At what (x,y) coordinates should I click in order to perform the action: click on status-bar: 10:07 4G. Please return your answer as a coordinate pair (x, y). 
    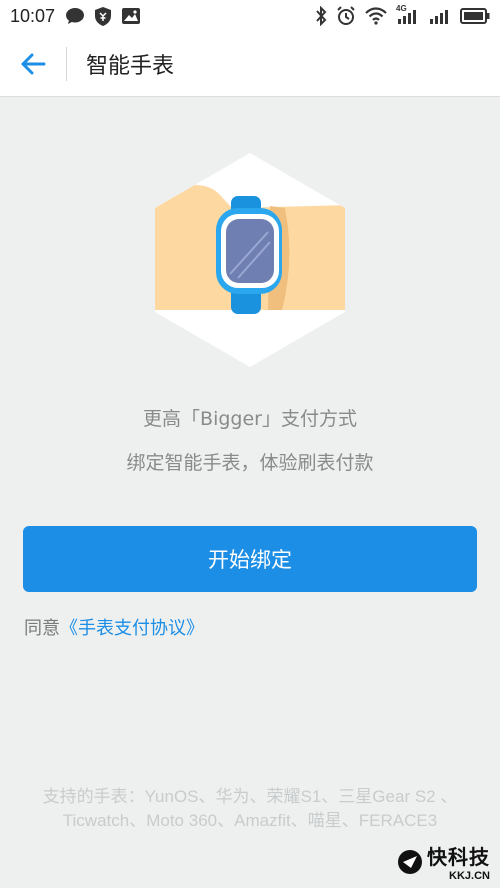
    Looking at the image, I should click on (250, 16).